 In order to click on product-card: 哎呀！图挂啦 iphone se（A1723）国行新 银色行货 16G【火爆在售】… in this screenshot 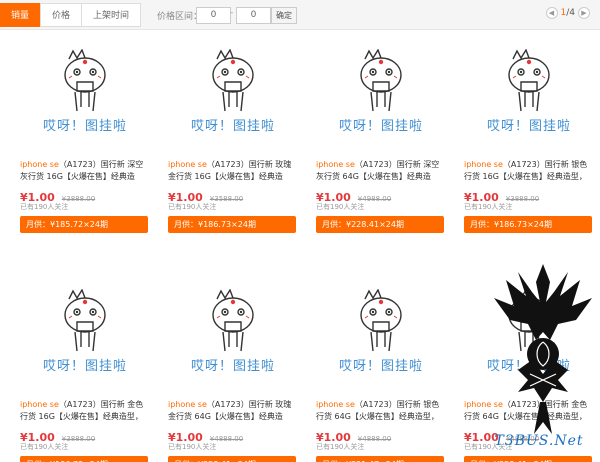, I will do `click(529, 139)`.